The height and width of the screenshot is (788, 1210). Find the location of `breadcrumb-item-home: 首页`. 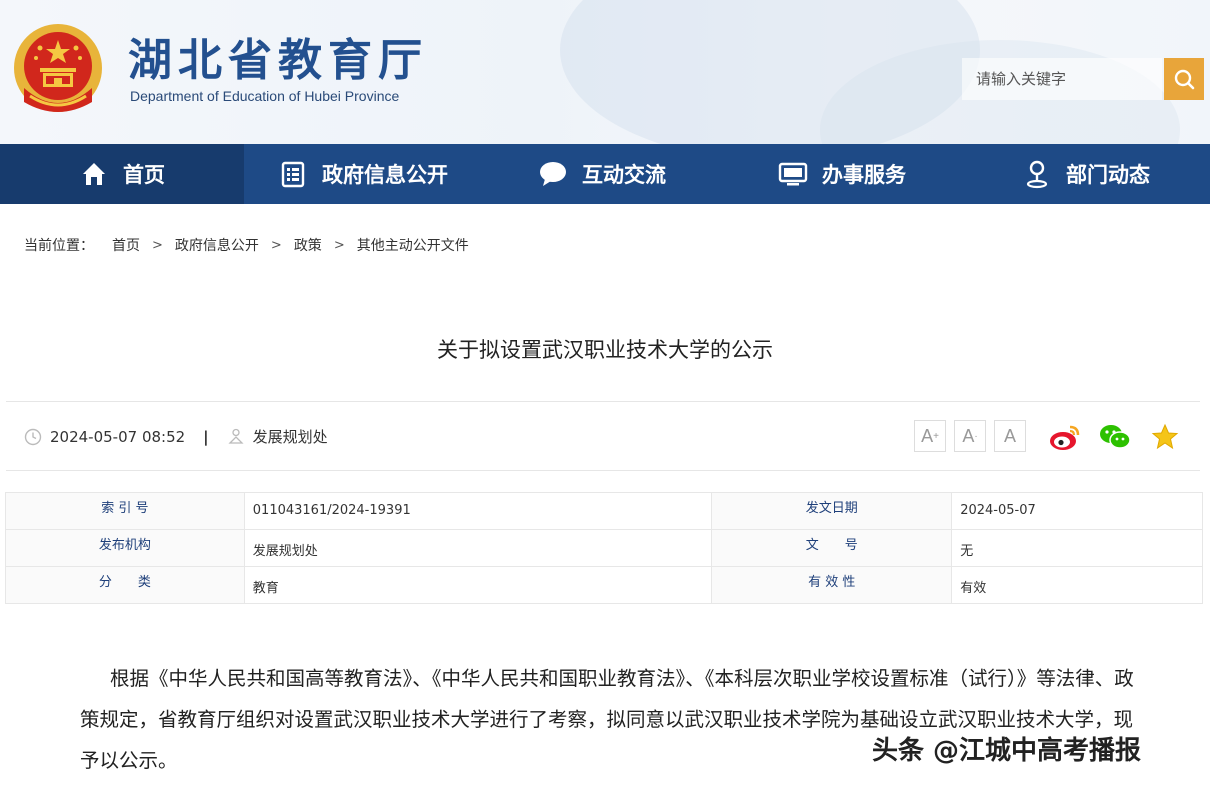

breadcrumb-item-home: 首页 is located at coordinates (126, 245).